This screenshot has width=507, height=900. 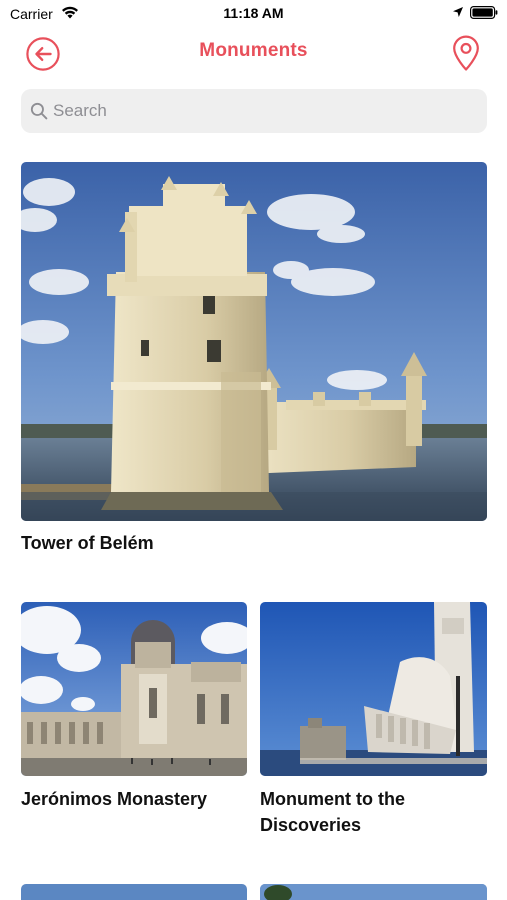 I want to click on monument-photo-partial, so click(x=373, y=892).